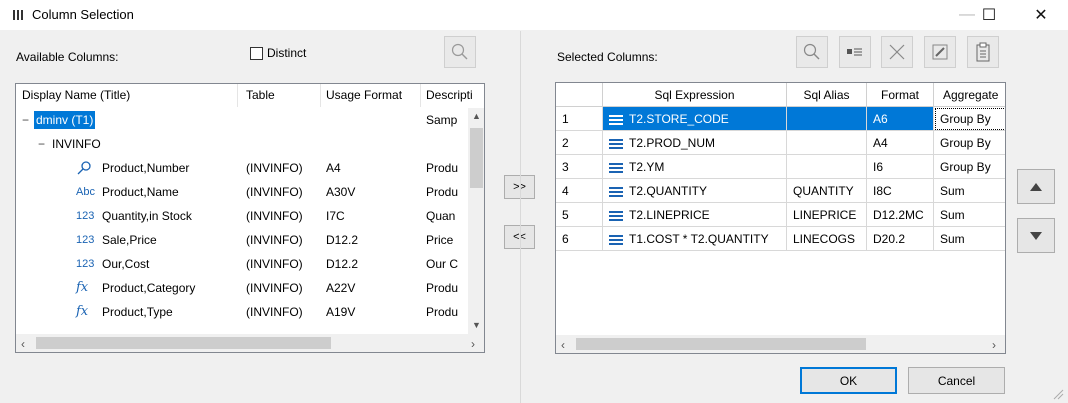 The width and height of the screenshot is (1068, 403). What do you see at coordinates (342, 240) in the screenshot?
I see `tree-cell-format: D12.2` at bounding box center [342, 240].